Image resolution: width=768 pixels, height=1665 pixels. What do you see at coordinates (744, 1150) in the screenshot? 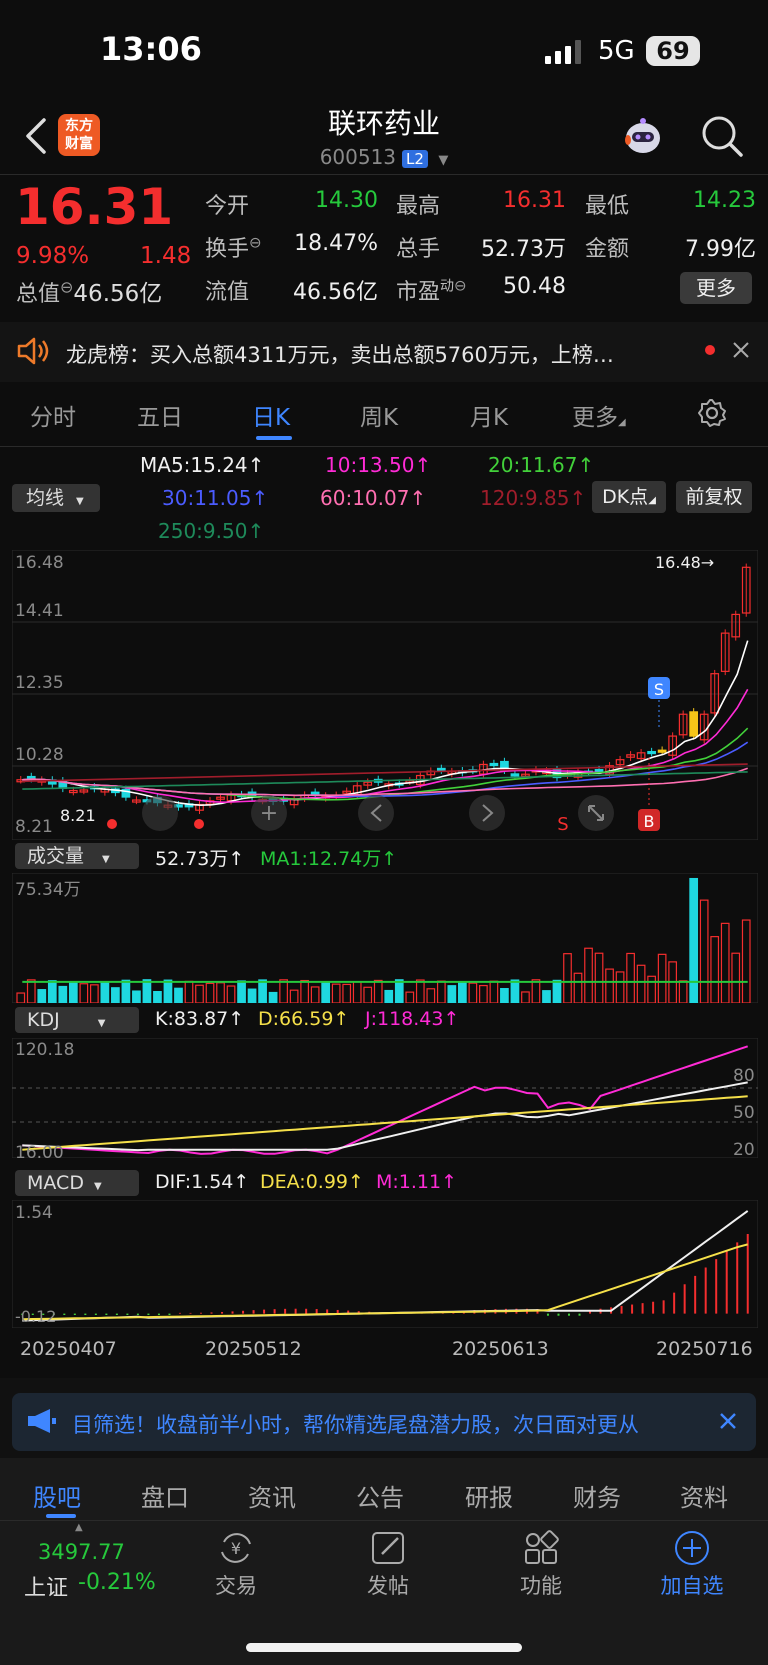
I see `kdj-level-20: 20` at bounding box center [744, 1150].